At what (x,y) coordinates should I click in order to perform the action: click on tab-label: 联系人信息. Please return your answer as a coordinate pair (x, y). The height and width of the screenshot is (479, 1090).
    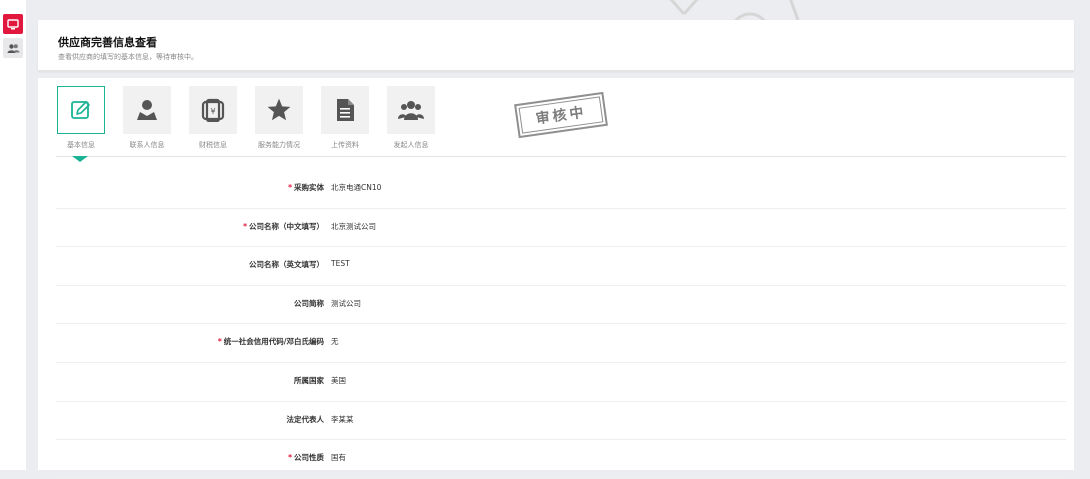
    Looking at the image, I should click on (147, 145).